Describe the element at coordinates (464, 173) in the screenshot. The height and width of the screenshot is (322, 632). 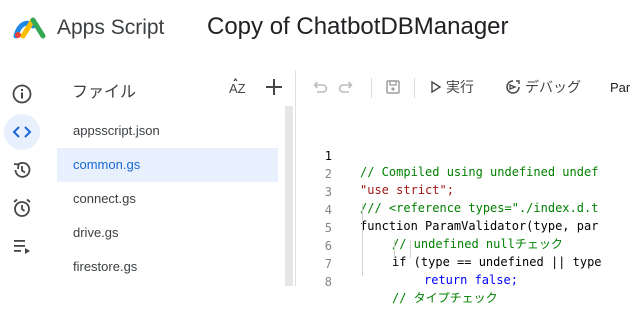
I see `code-line: 2 "use strict";` at that location.